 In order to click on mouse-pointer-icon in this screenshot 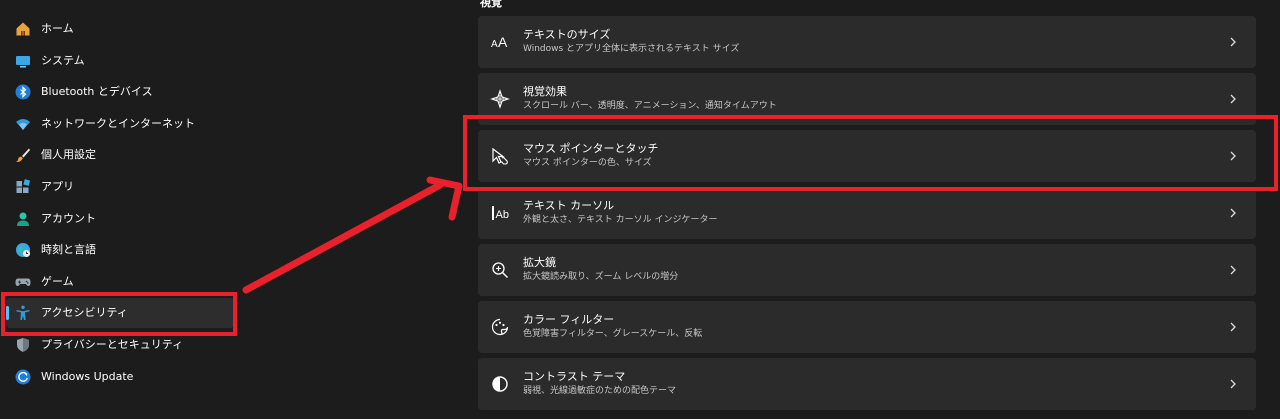, I will do `click(500, 156)`.